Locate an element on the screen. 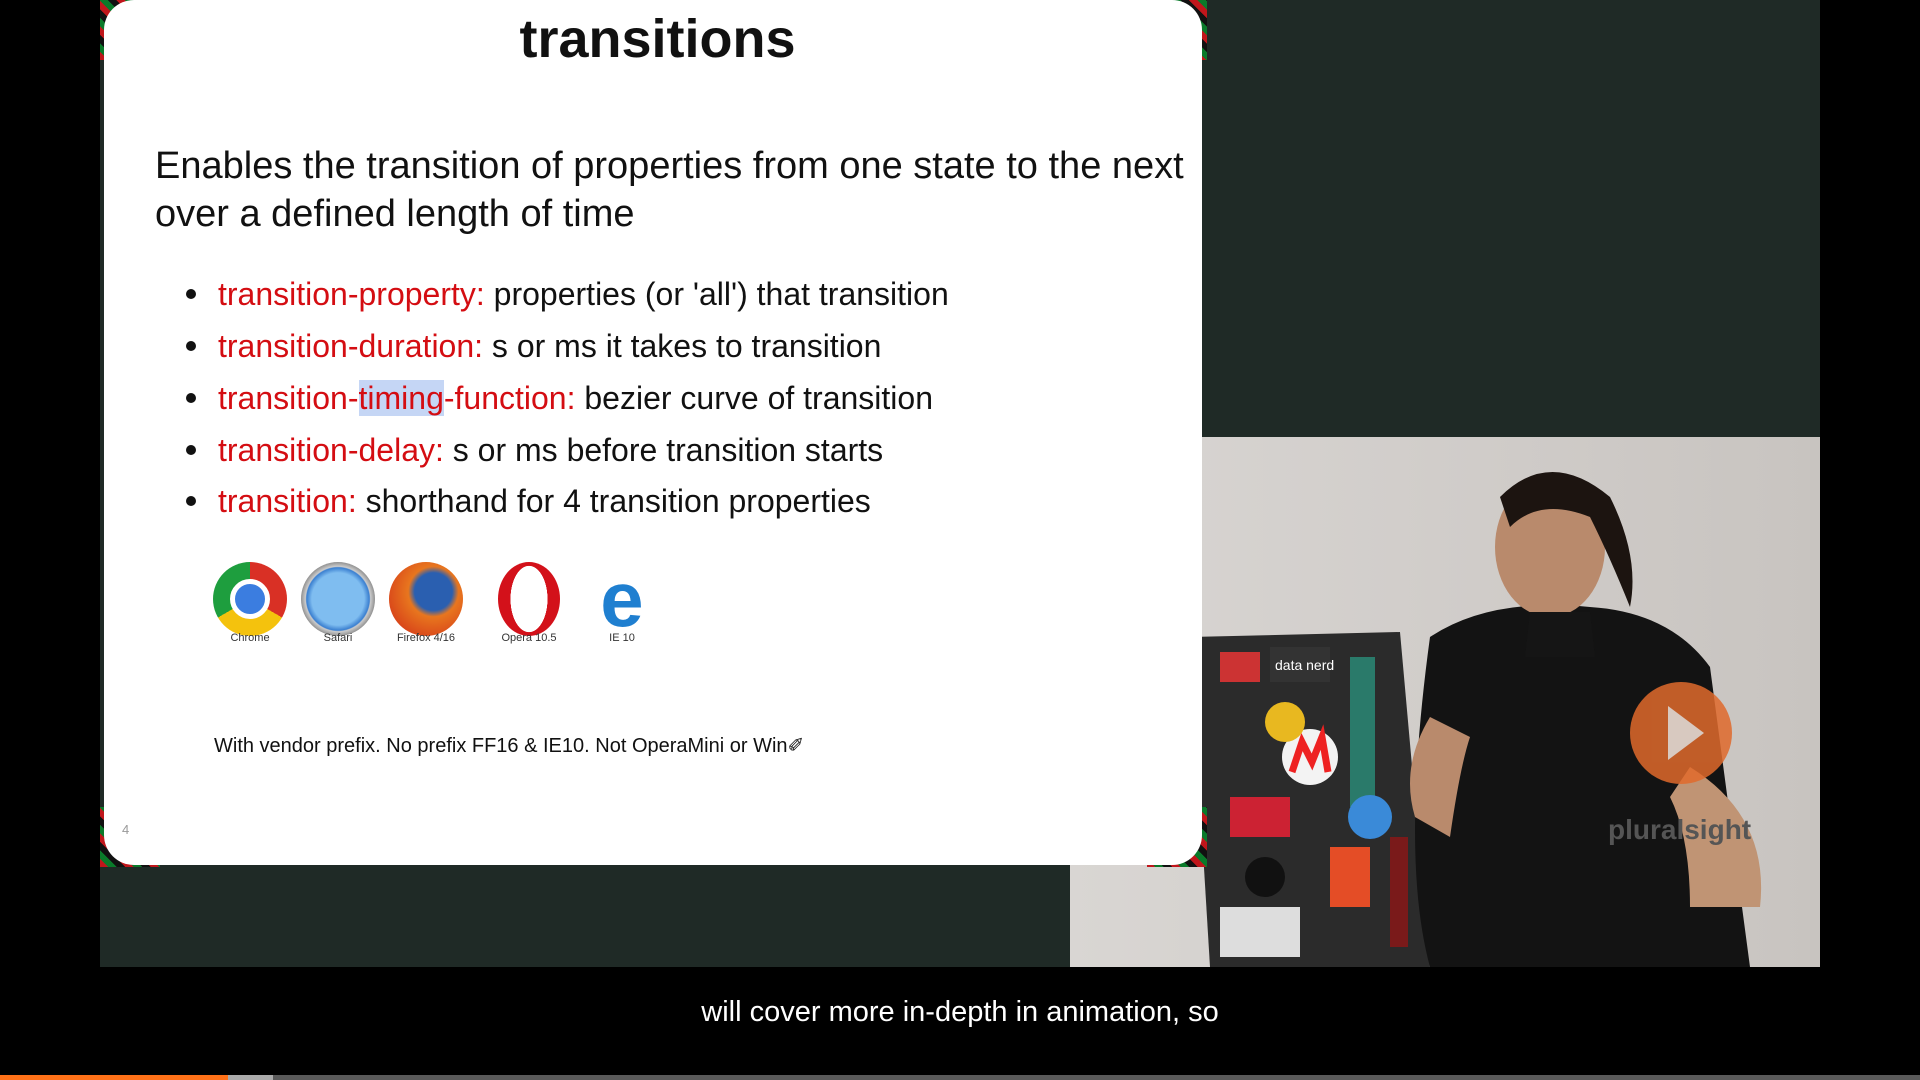 This screenshot has height=1080, width=1920. browser-safari: Safari is located at coordinates (338, 603).